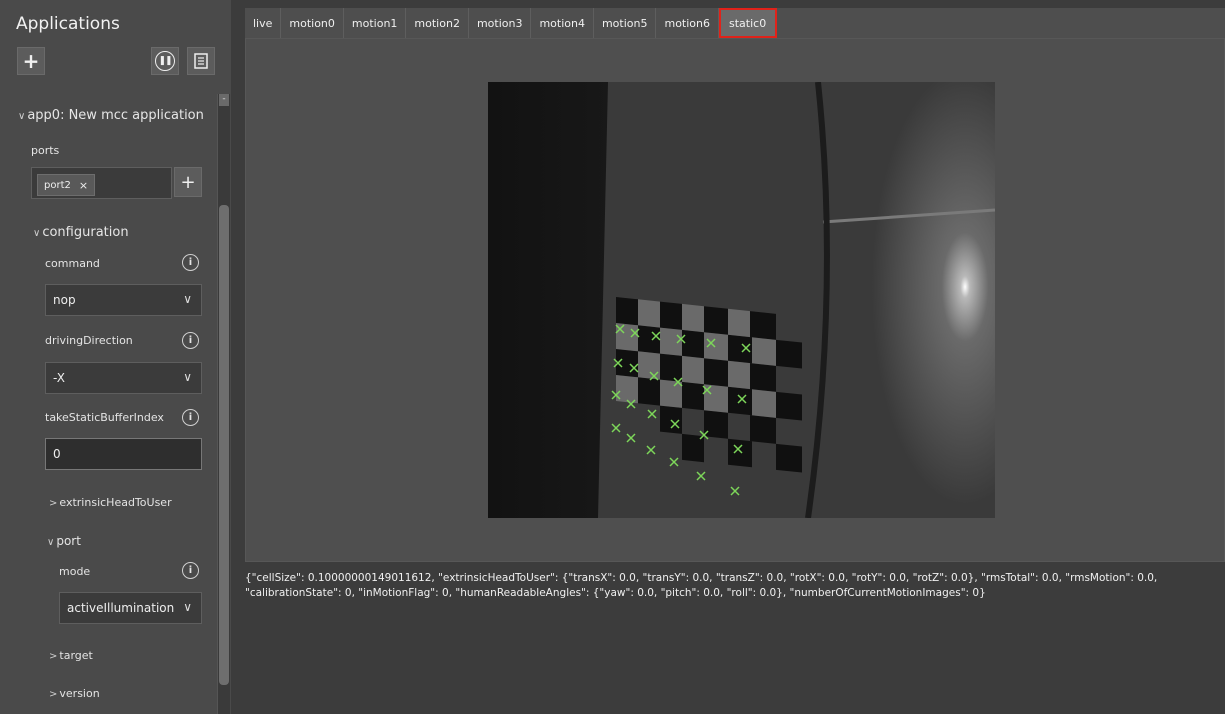  I want to click on take-static-buffer-index-label: takeStaticBufferIndex, so click(104, 417).